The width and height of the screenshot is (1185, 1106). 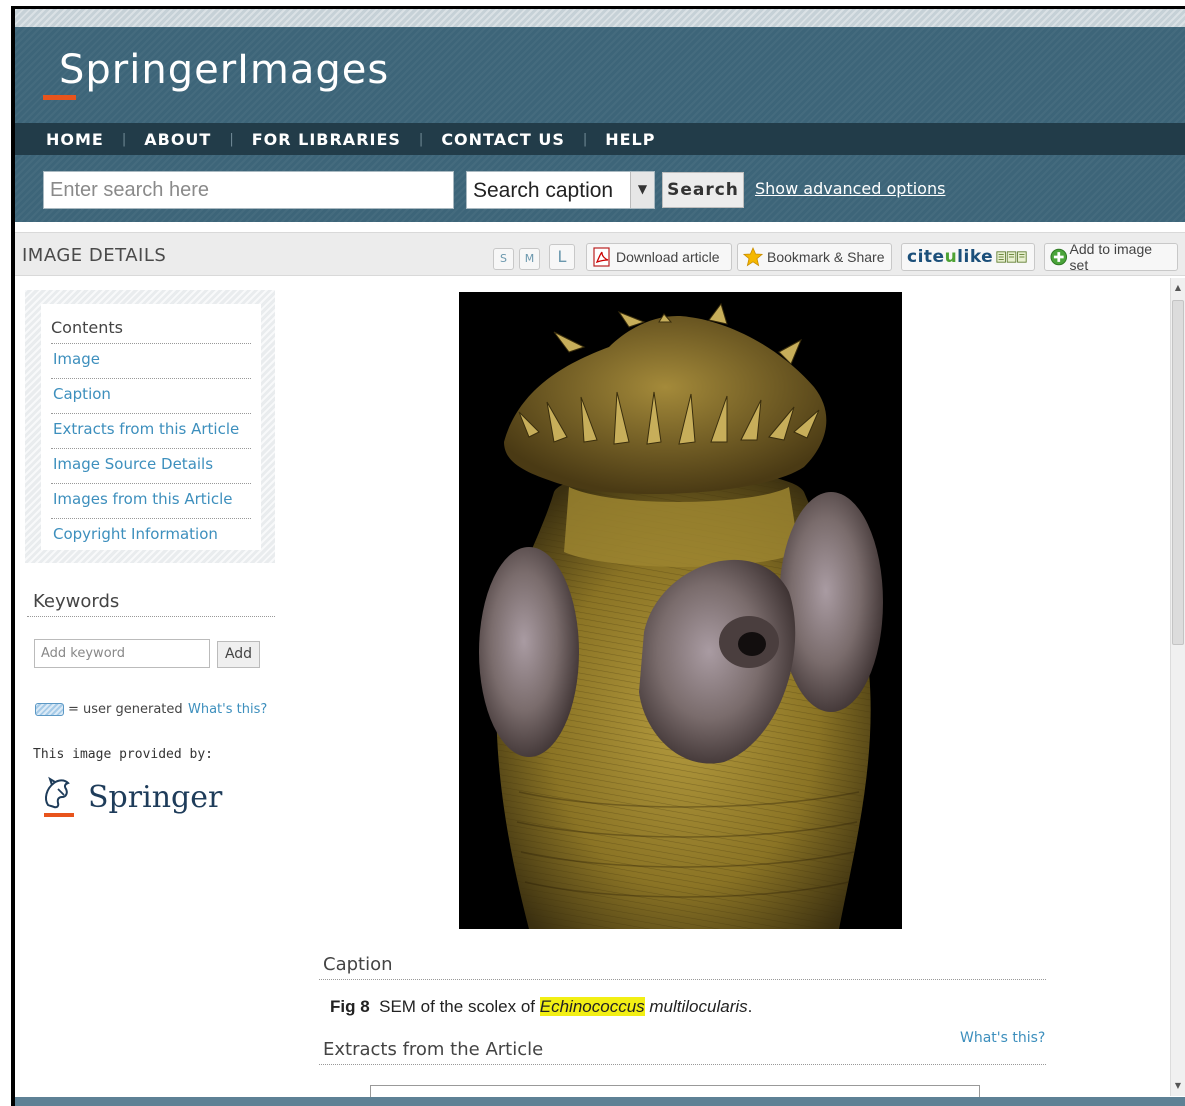 I want to click on download-article-button: Download article, so click(x=659, y=257).